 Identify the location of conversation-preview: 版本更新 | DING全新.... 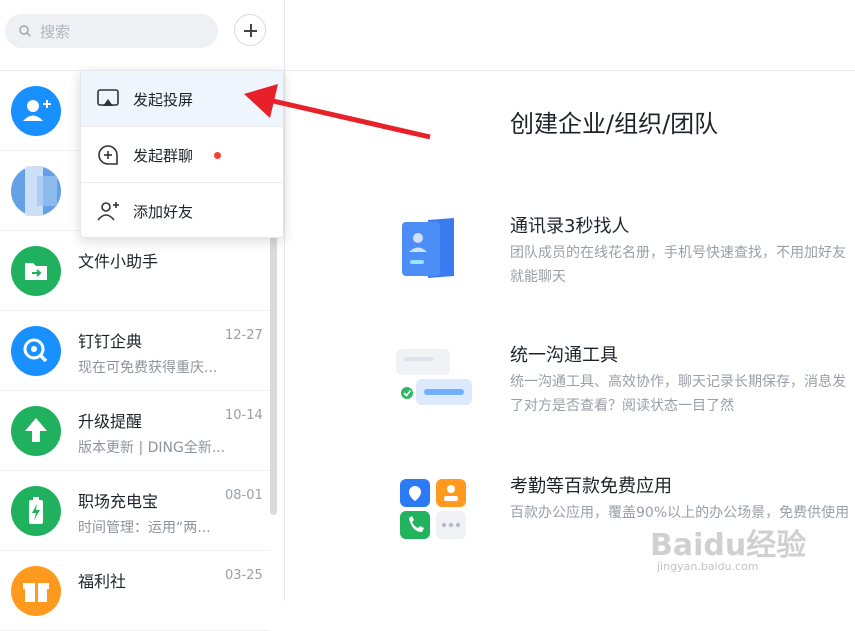
(152, 448).